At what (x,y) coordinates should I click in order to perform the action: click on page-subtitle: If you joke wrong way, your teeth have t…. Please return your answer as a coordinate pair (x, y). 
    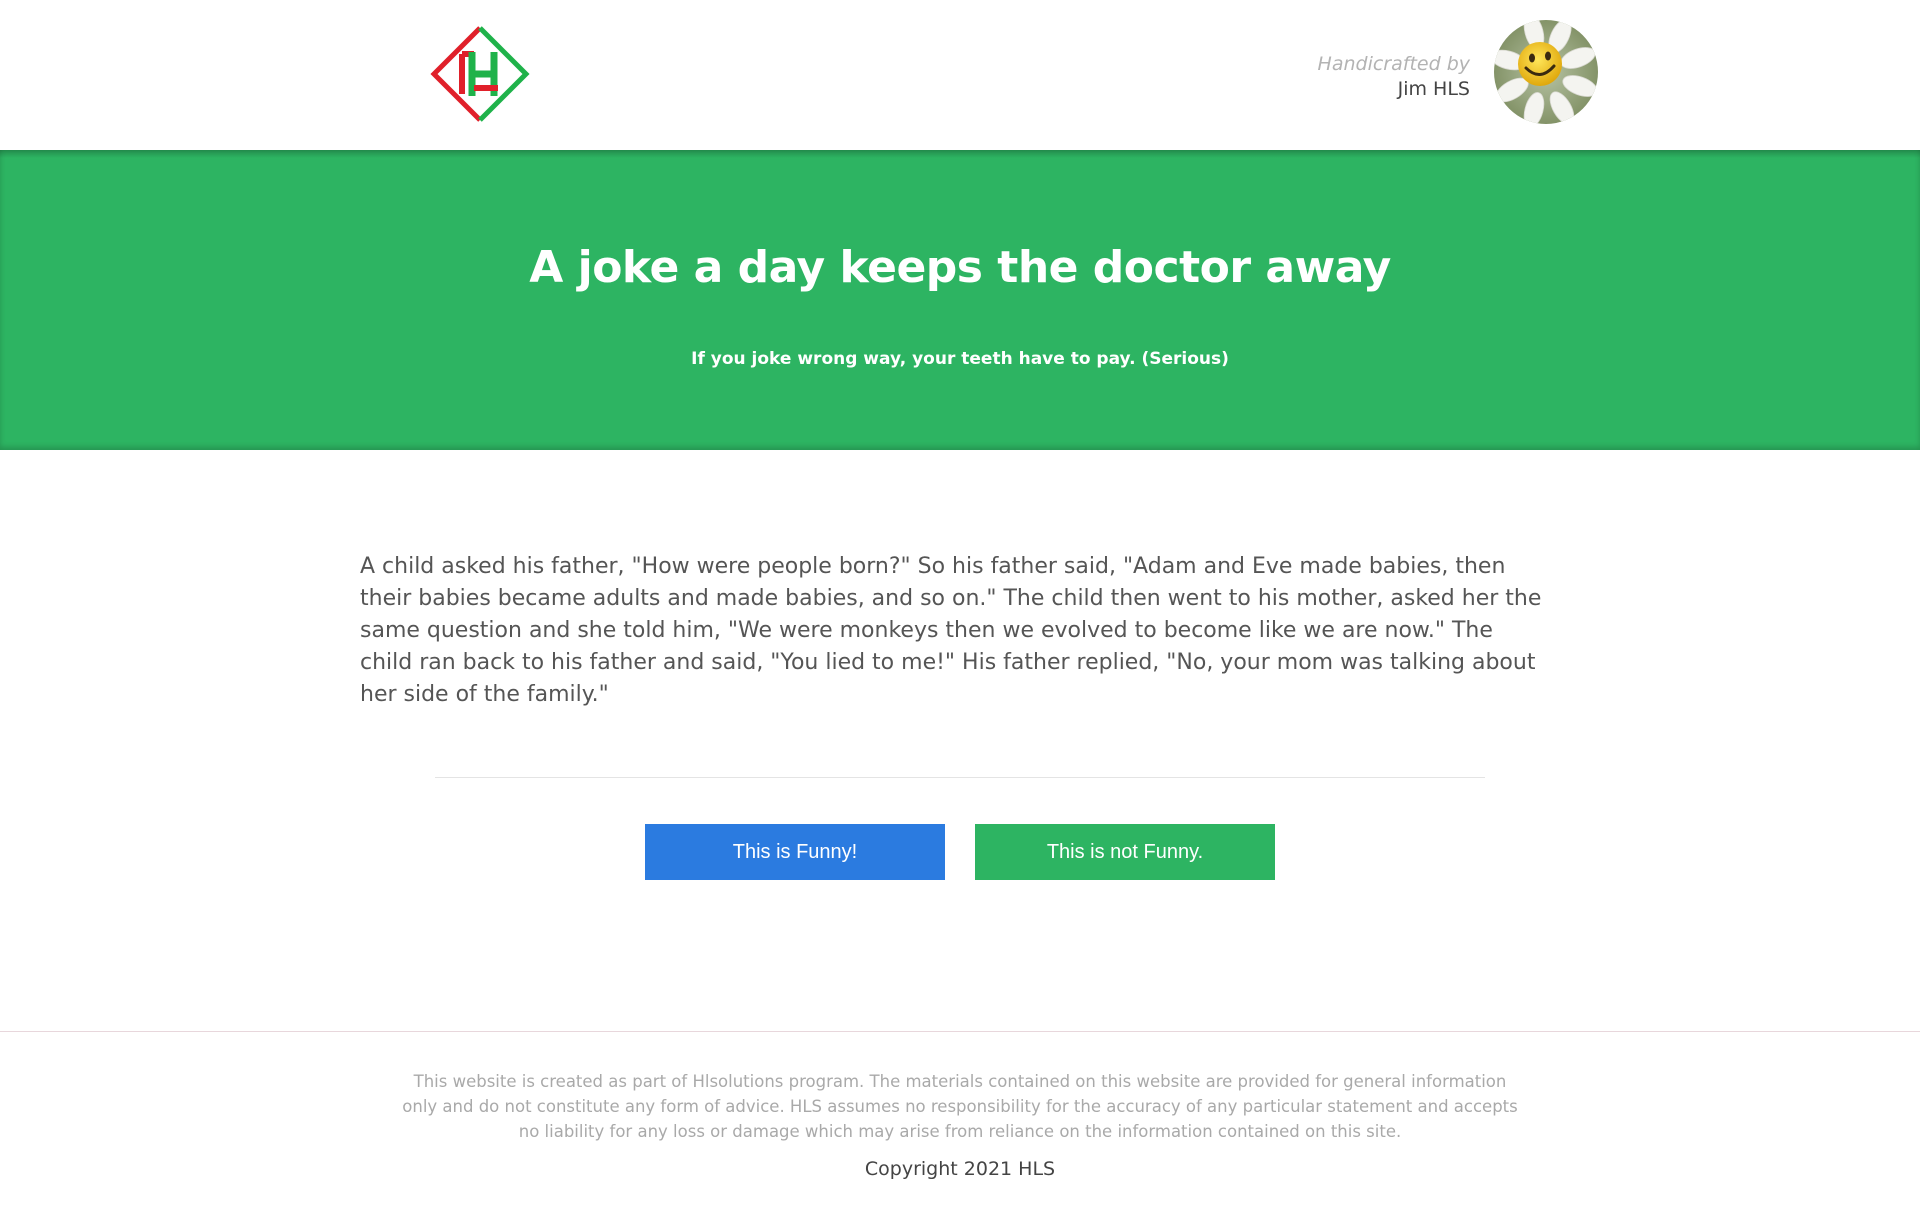
    Looking at the image, I should click on (960, 359).